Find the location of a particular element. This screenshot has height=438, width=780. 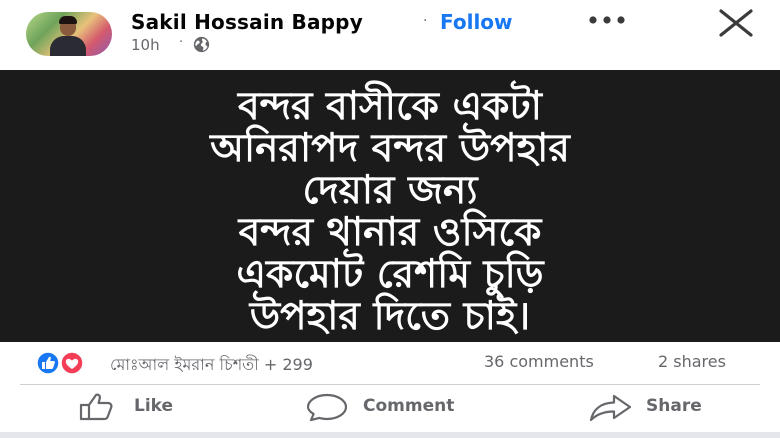

share-label: Share is located at coordinates (674, 406).